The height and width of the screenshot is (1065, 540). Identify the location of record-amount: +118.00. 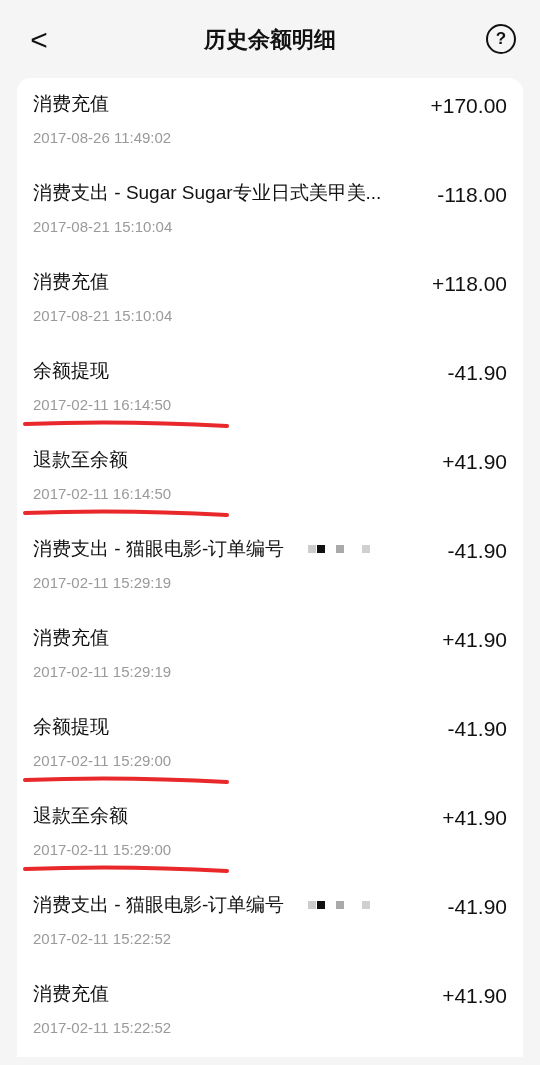
(469, 284).